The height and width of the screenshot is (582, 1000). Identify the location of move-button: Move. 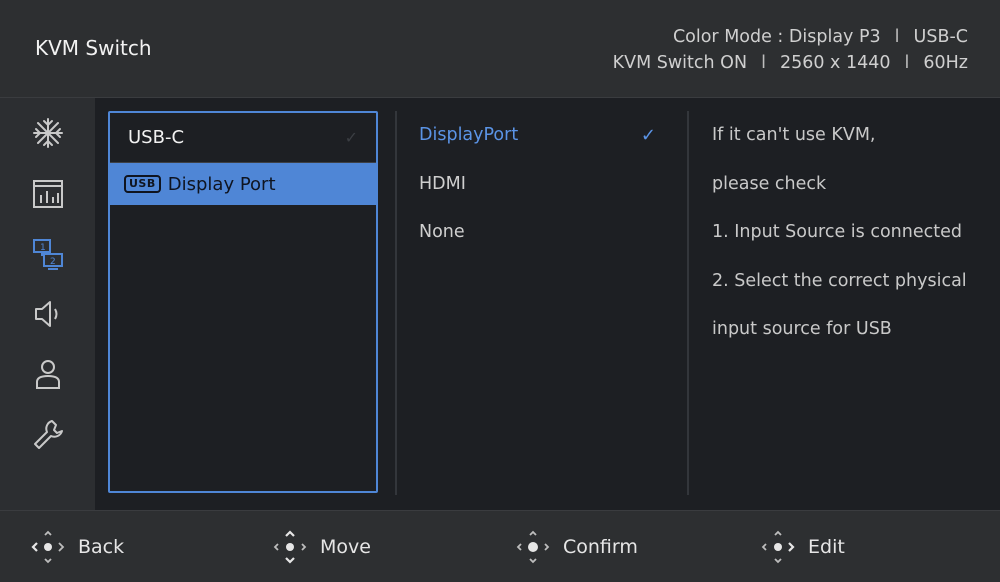
(321, 546).